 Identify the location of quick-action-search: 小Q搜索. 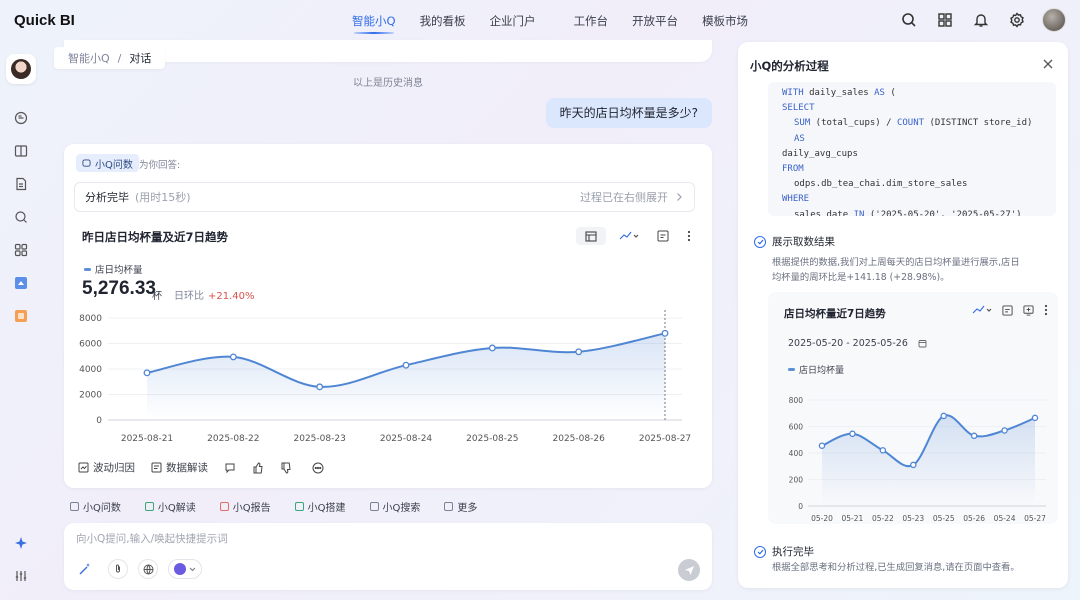
(394, 506).